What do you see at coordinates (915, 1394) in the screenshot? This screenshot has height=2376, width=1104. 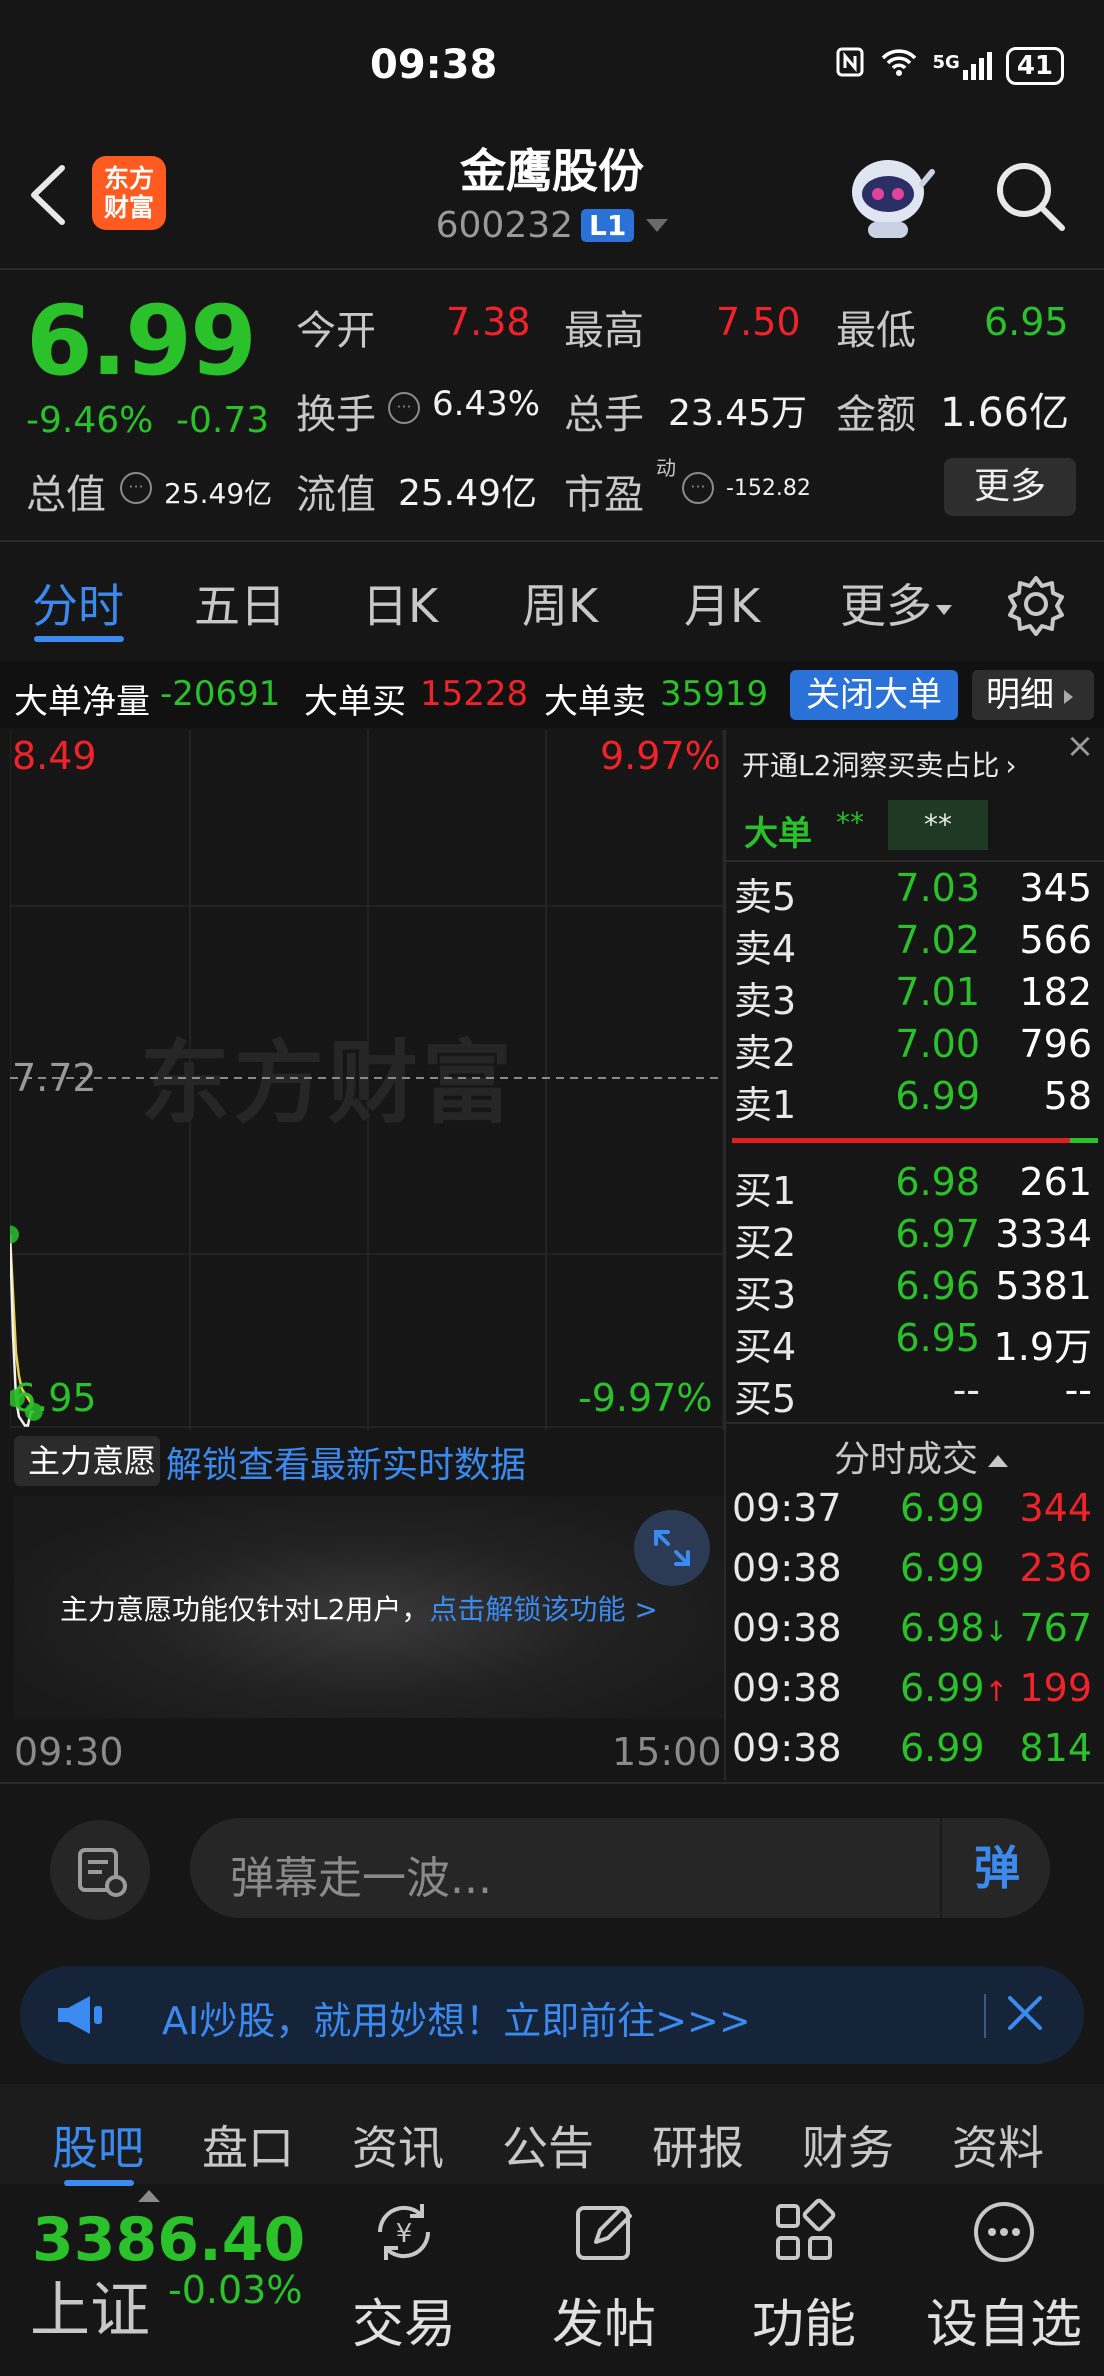 I see `bid-row-5: 买5 -- --` at bounding box center [915, 1394].